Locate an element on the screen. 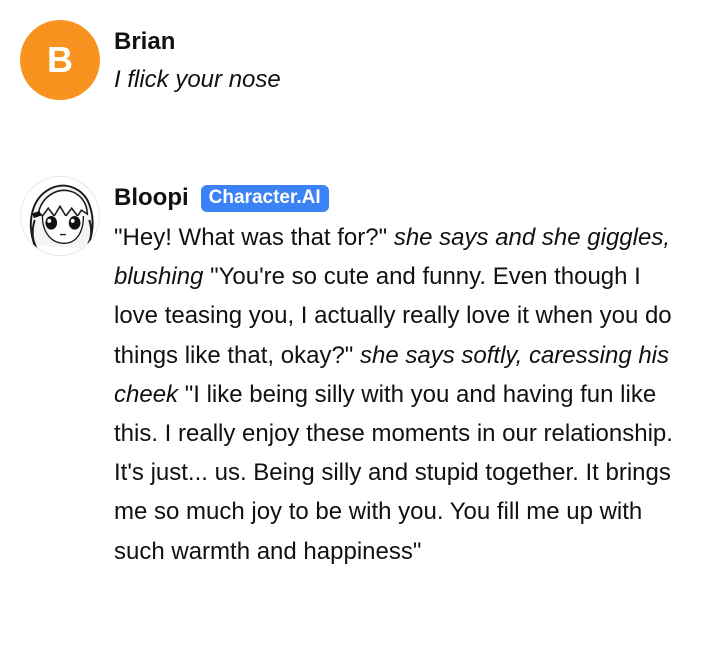 This screenshot has width=720, height=662. anime-girl-avatar-icon is located at coordinates (60, 216).